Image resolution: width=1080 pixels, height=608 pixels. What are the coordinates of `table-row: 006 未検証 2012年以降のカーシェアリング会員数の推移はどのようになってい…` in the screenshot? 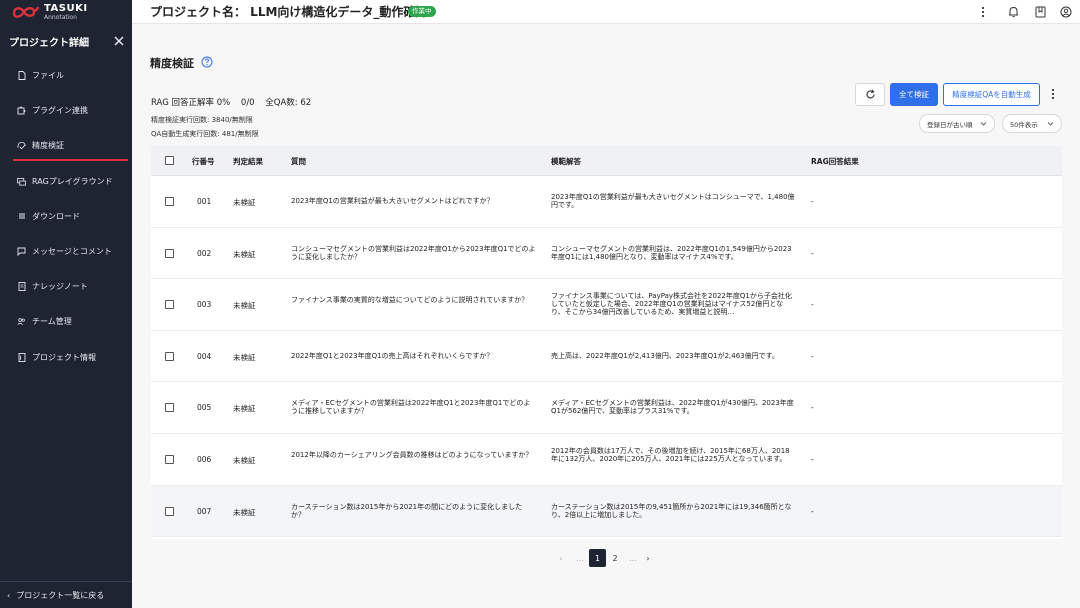 It's located at (606, 460).